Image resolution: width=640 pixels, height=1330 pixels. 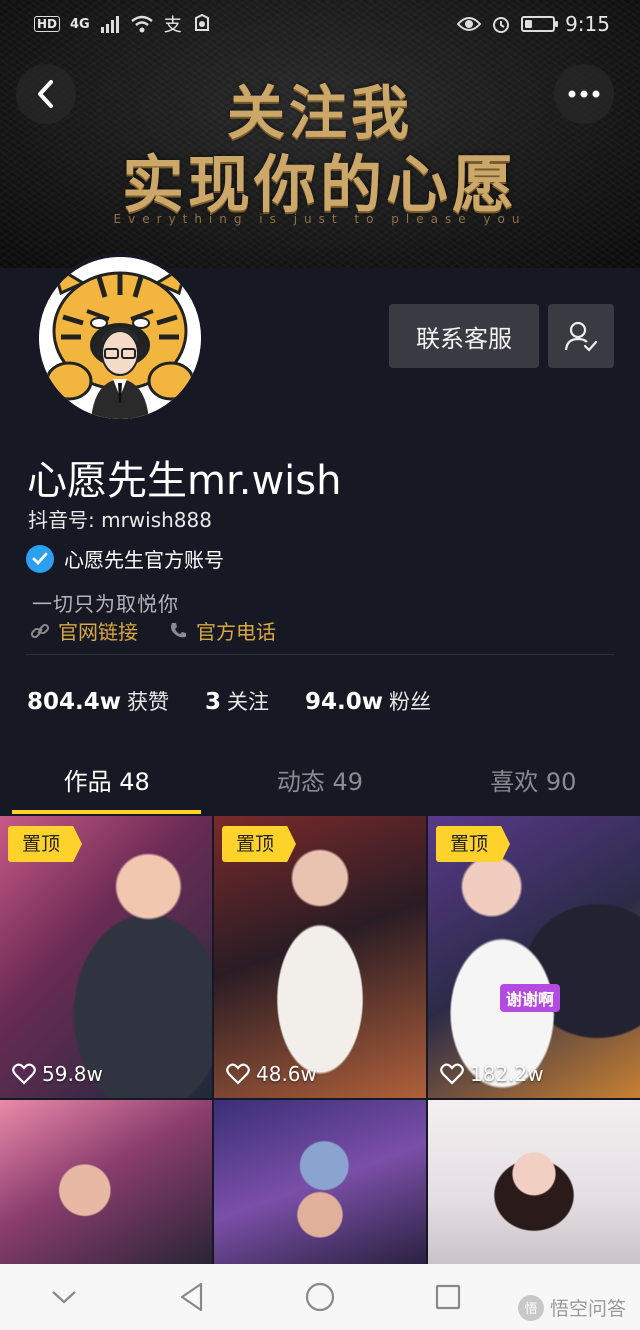 What do you see at coordinates (410, 702) in the screenshot?
I see `stat-followers-label: 粉丝` at bounding box center [410, 702].